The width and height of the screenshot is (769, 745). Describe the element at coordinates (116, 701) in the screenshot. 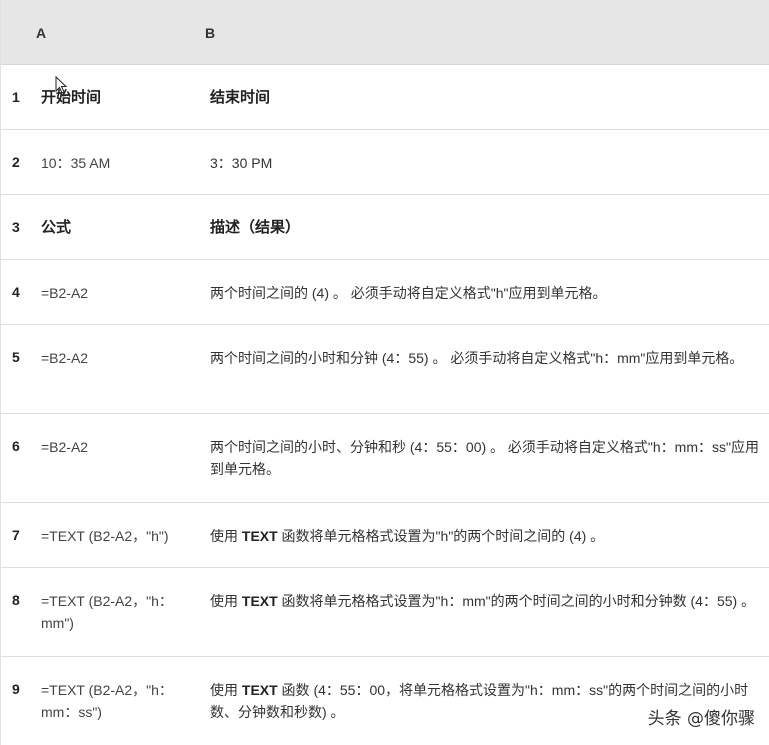

I see `cell-a9: =TEXT (B2-A2，"h：mm：ss")` at that location.